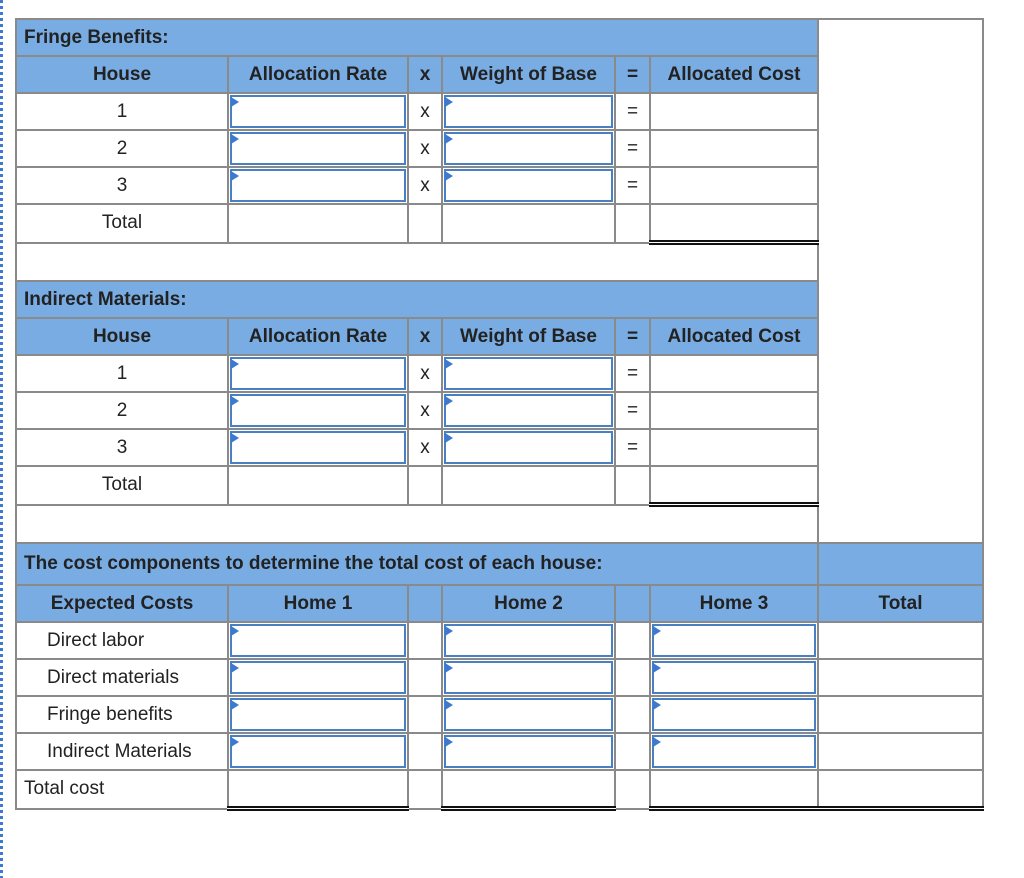  I want to click on indirect-total-cost, so click(734, 486).